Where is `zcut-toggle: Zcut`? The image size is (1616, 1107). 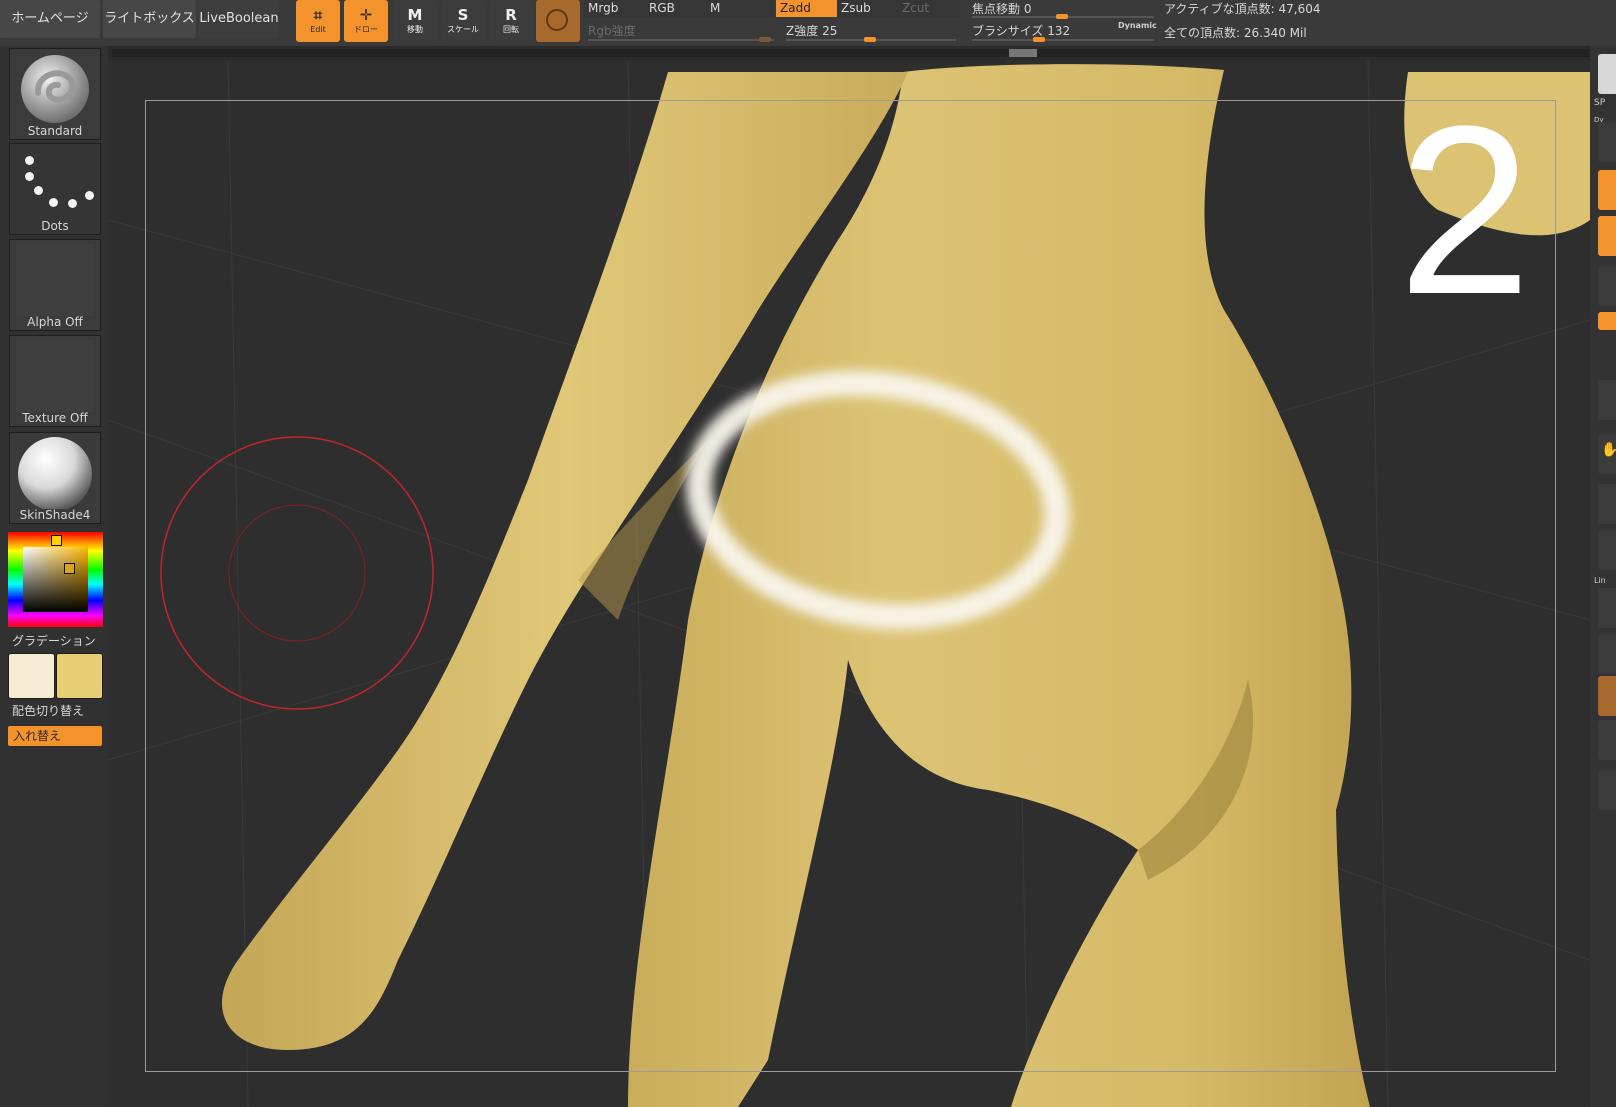
zcut-toggle: Zcut is located at coordinates (929, 8).